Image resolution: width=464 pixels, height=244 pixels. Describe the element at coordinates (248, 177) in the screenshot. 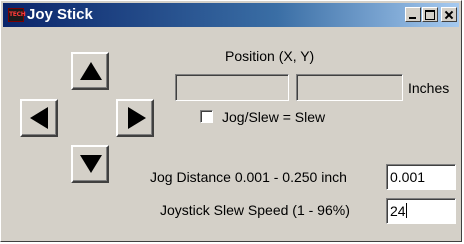

I see `jog-distance-label: Jog Distance 0.001 - 0.250 inch` at that location.